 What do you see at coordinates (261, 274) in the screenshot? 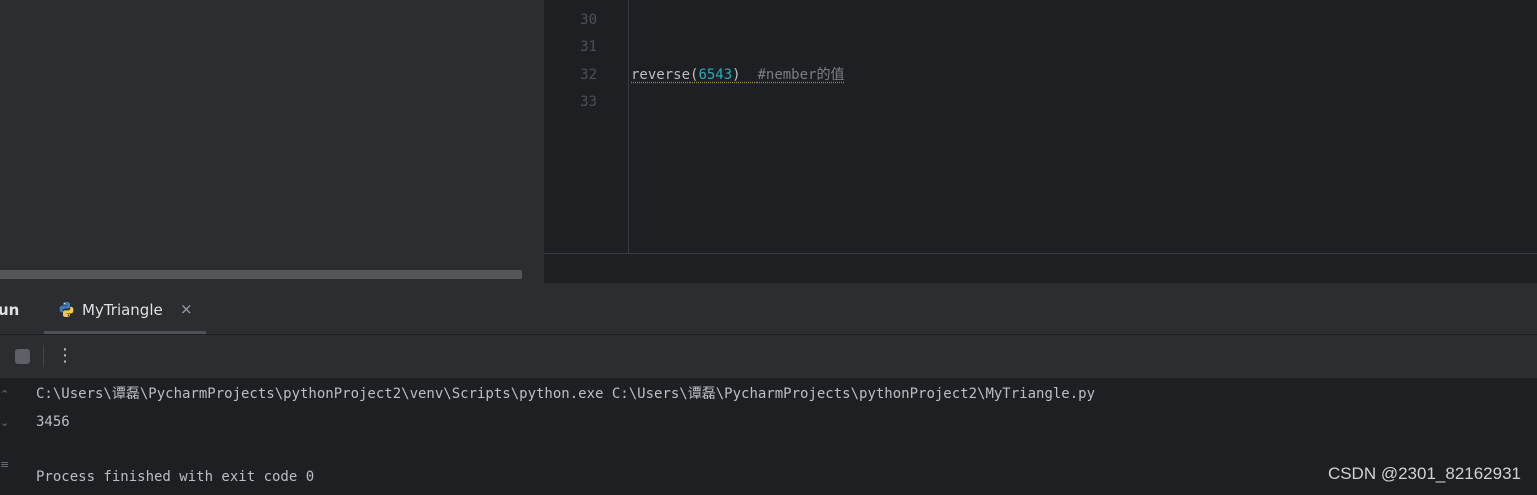
I see `scrollbar-thumb` at bounding box center [261, 274].